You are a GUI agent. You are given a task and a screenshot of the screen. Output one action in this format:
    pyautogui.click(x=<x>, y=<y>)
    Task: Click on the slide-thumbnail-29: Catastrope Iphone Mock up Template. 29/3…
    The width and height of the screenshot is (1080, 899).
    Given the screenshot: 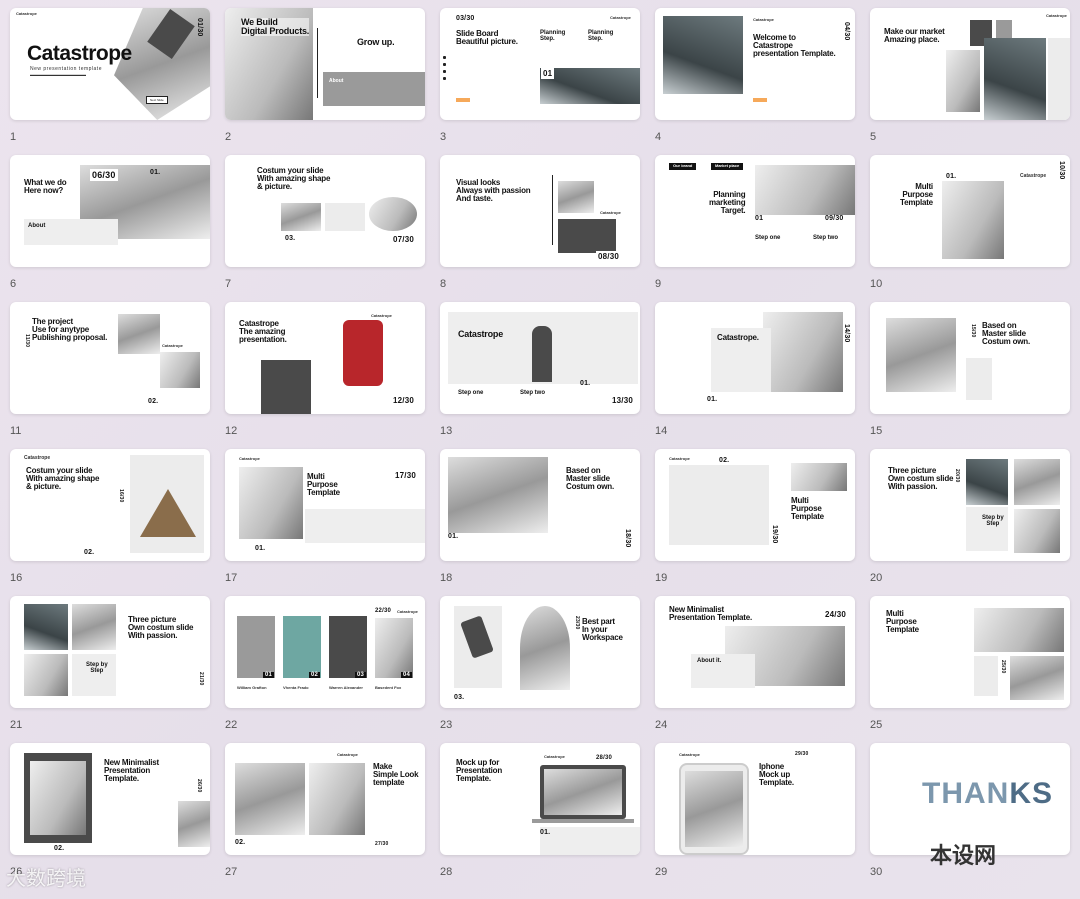 What is the action you would take?
    pyautogui.click(x=755, y=816)
    